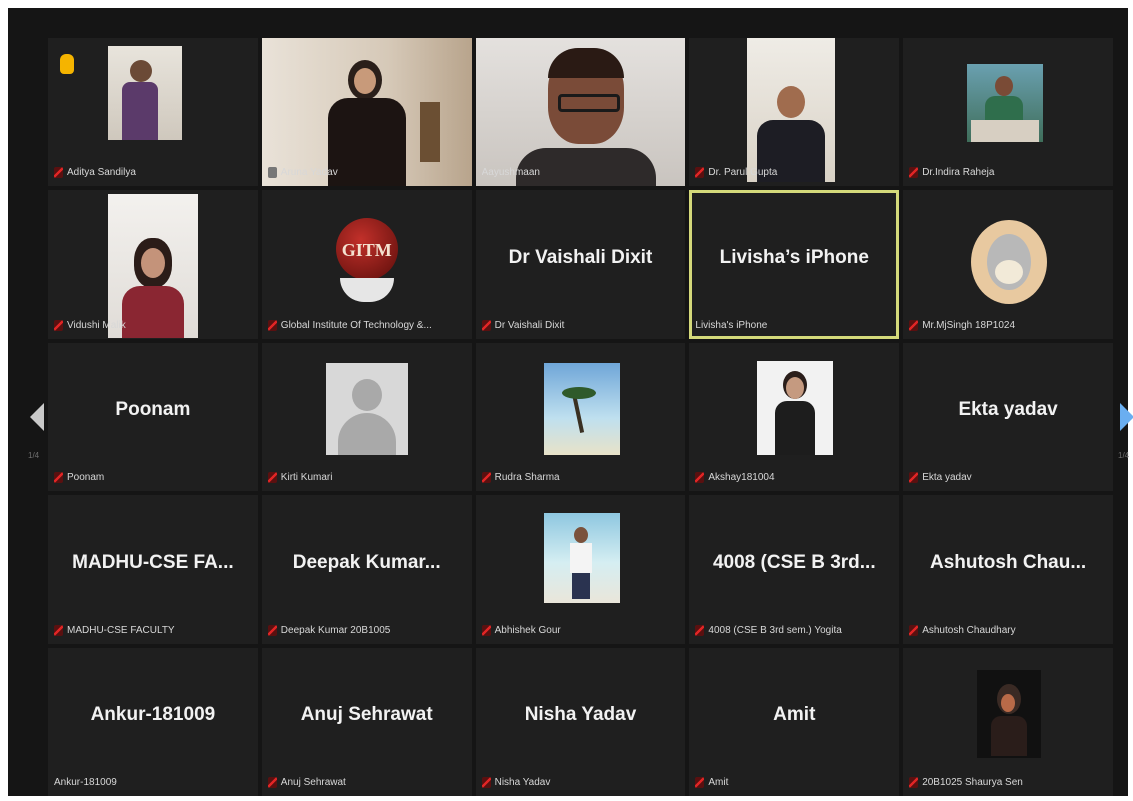 The height and width of the screenshot is (801, 1133). What do you see at coordinates (775, 630) in the screenshot?
I see `participant-name: 4008 (CSE B 3rd sem.) Yogita` at bounding box center [775, 630].